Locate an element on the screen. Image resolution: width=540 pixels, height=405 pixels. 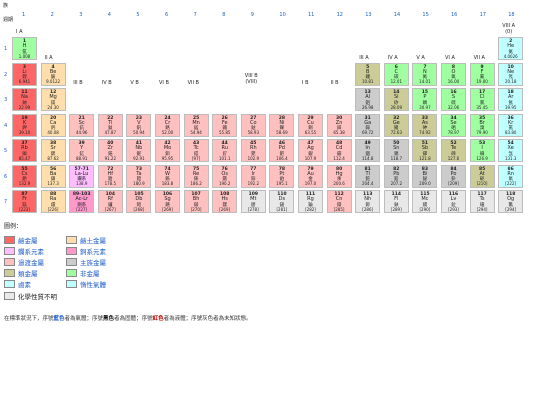
group-header: V B is located at coordinates (134, 83).